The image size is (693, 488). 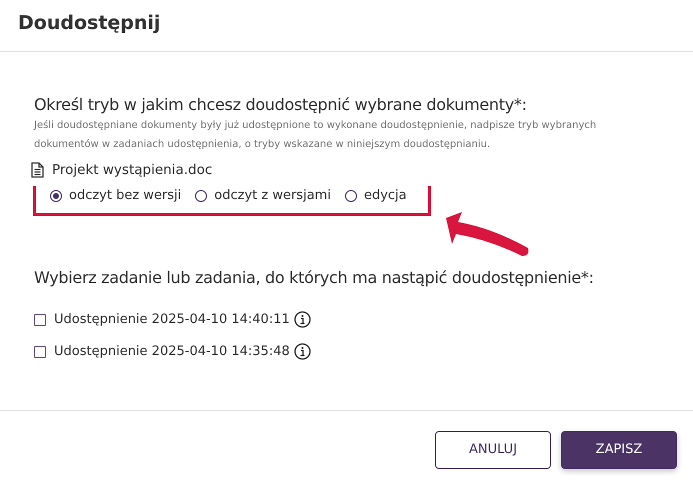 What do you see at coordinates (37, 170) in the screenshot?
I see `document-icon` at bounding box center [37, 170].